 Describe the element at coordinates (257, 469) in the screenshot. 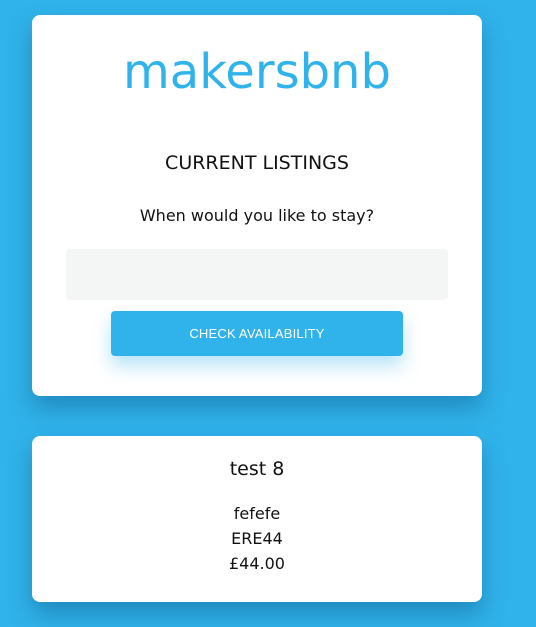

I see `listing-name: test 8` at that location.